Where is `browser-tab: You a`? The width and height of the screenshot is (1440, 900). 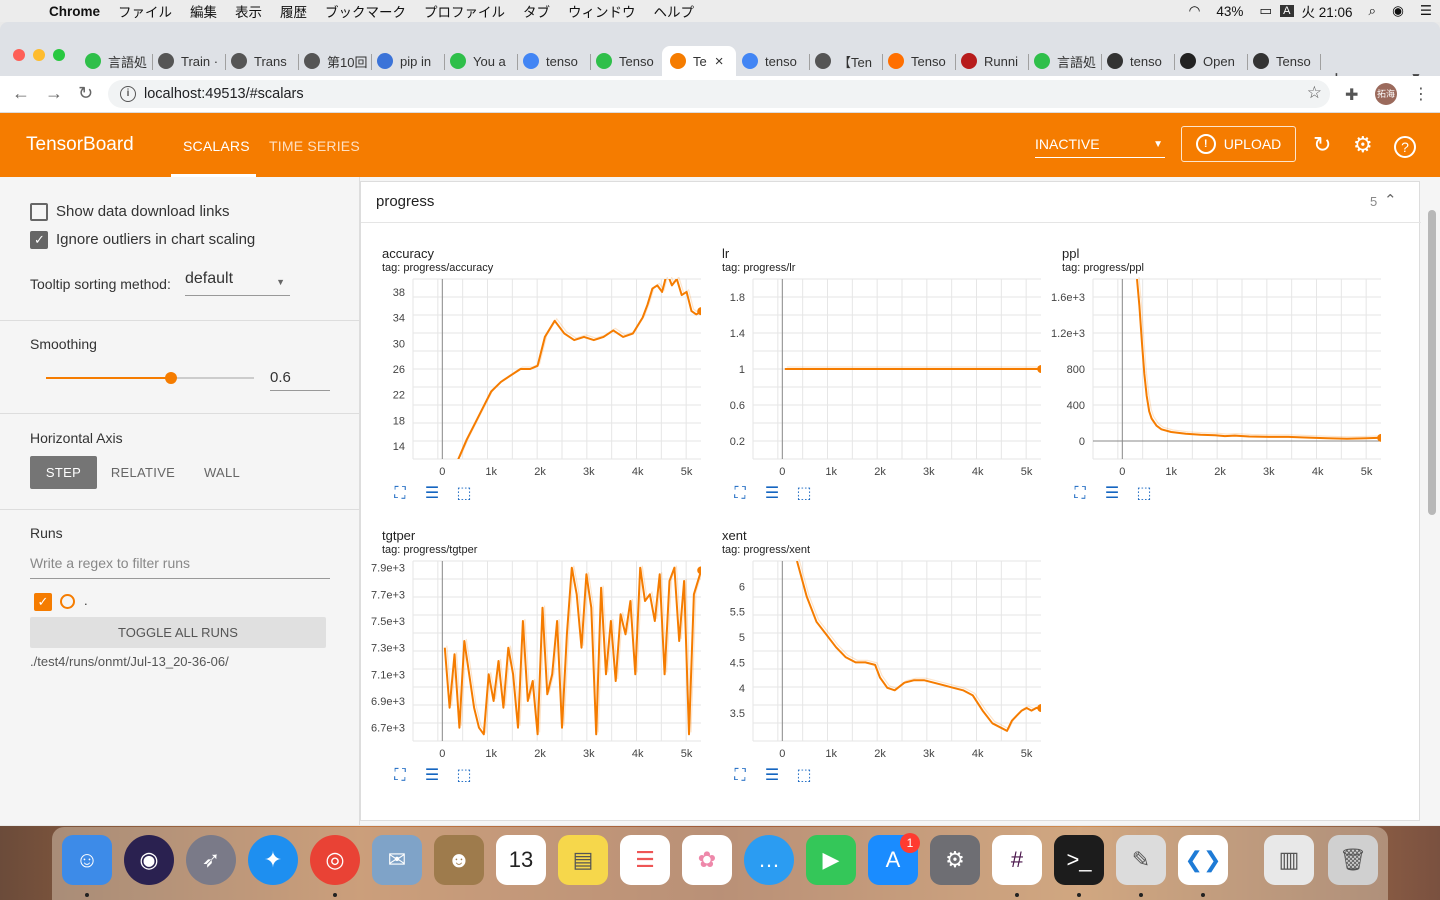 browser-tab: You a is located at coordinates (484, 61).